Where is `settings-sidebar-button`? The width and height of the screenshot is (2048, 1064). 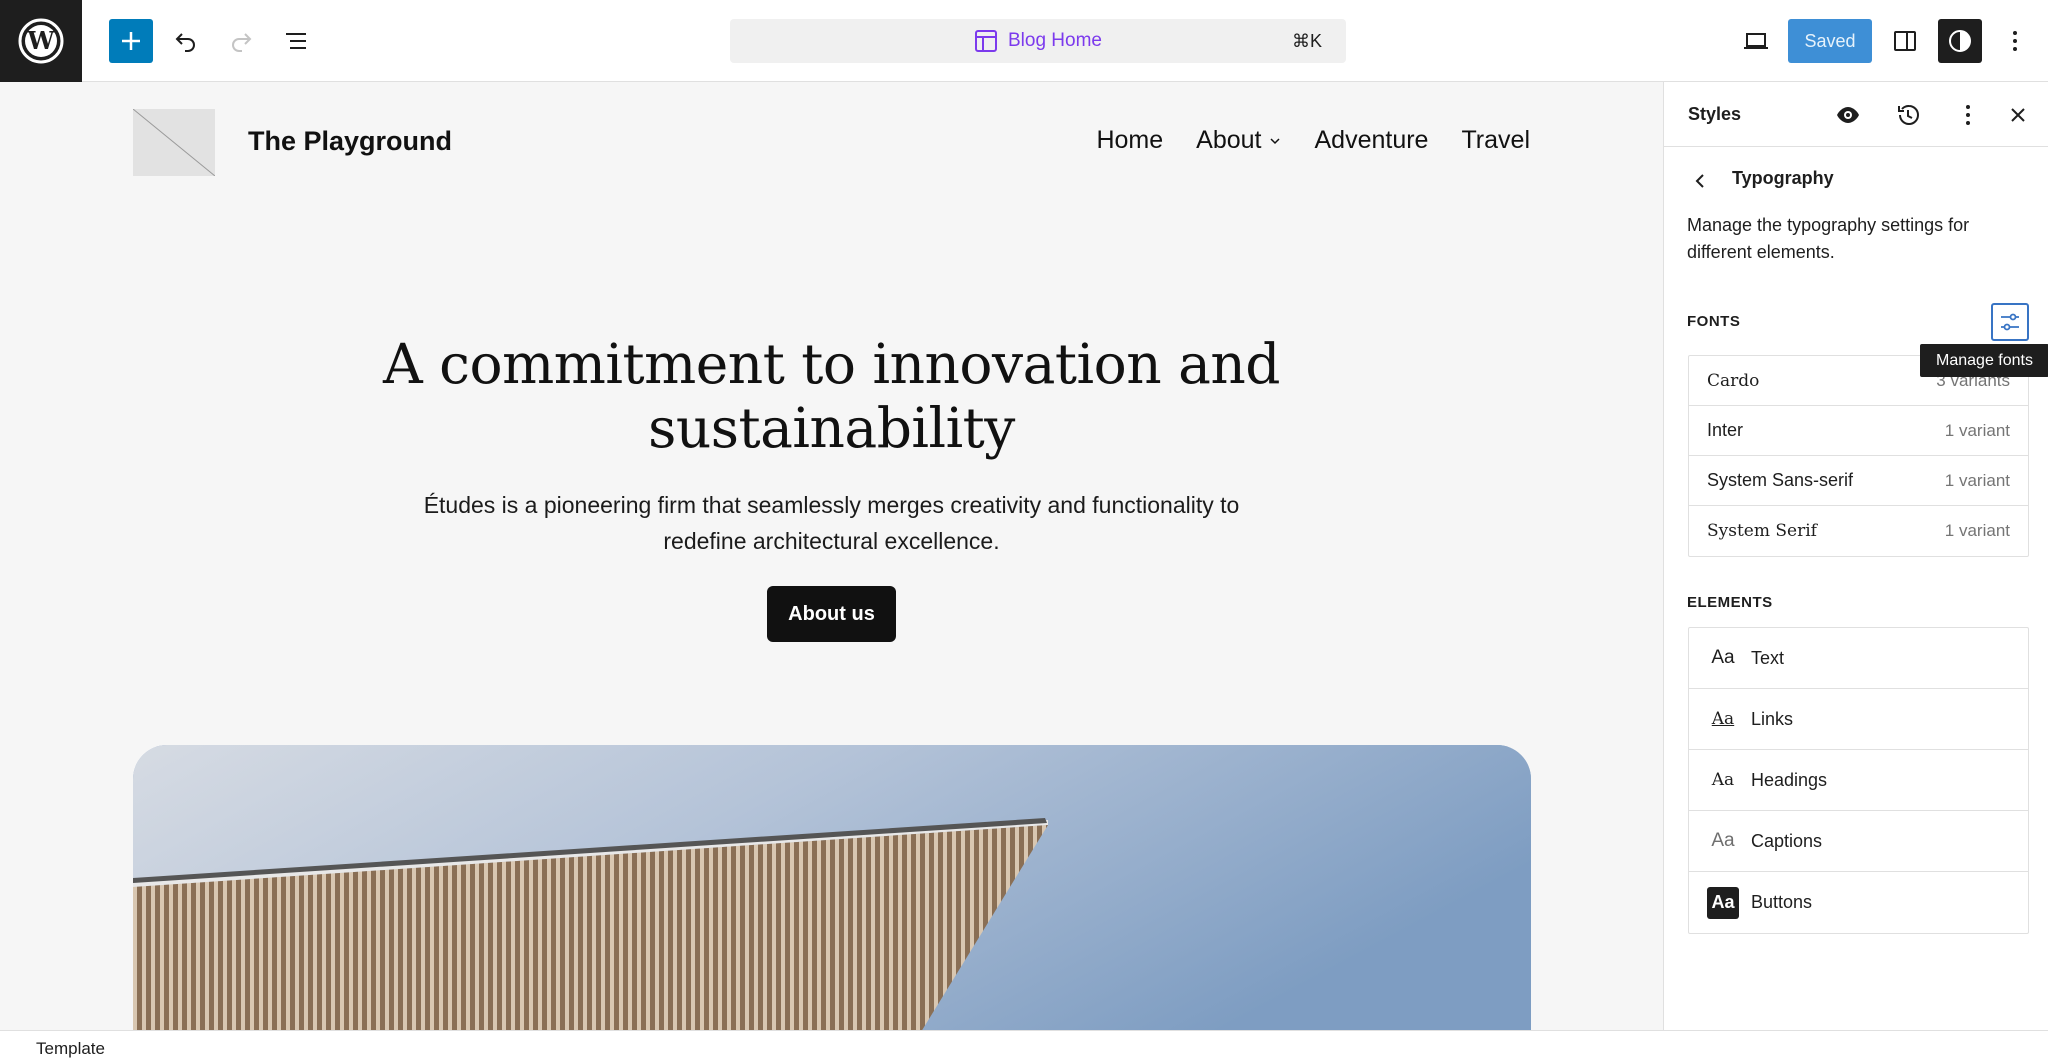 settings-sidebar-button is located at coordinates (1905, 41).